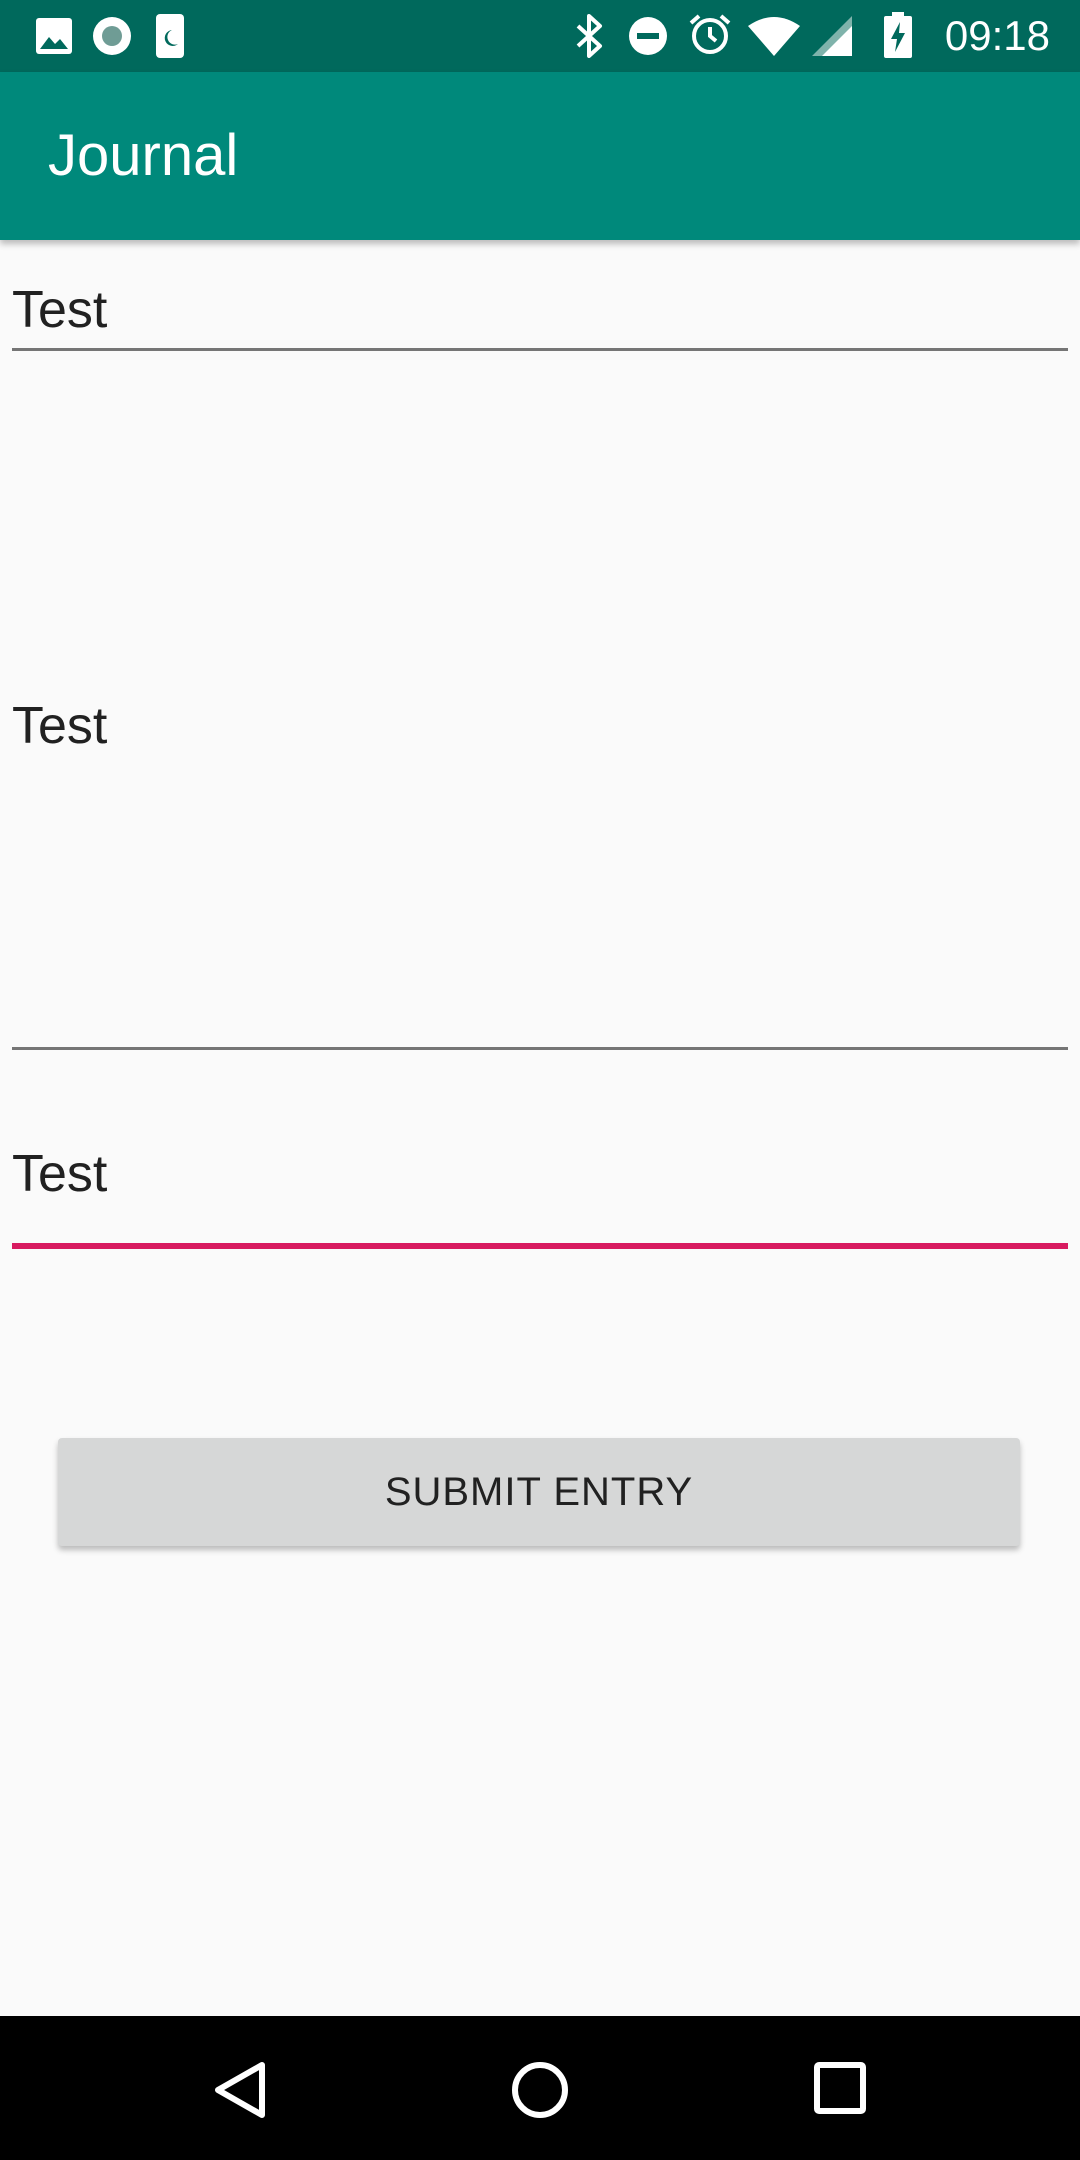 This screenshot has width=1080, height=2160. I want to click on moon-icon, so click(170, 36).